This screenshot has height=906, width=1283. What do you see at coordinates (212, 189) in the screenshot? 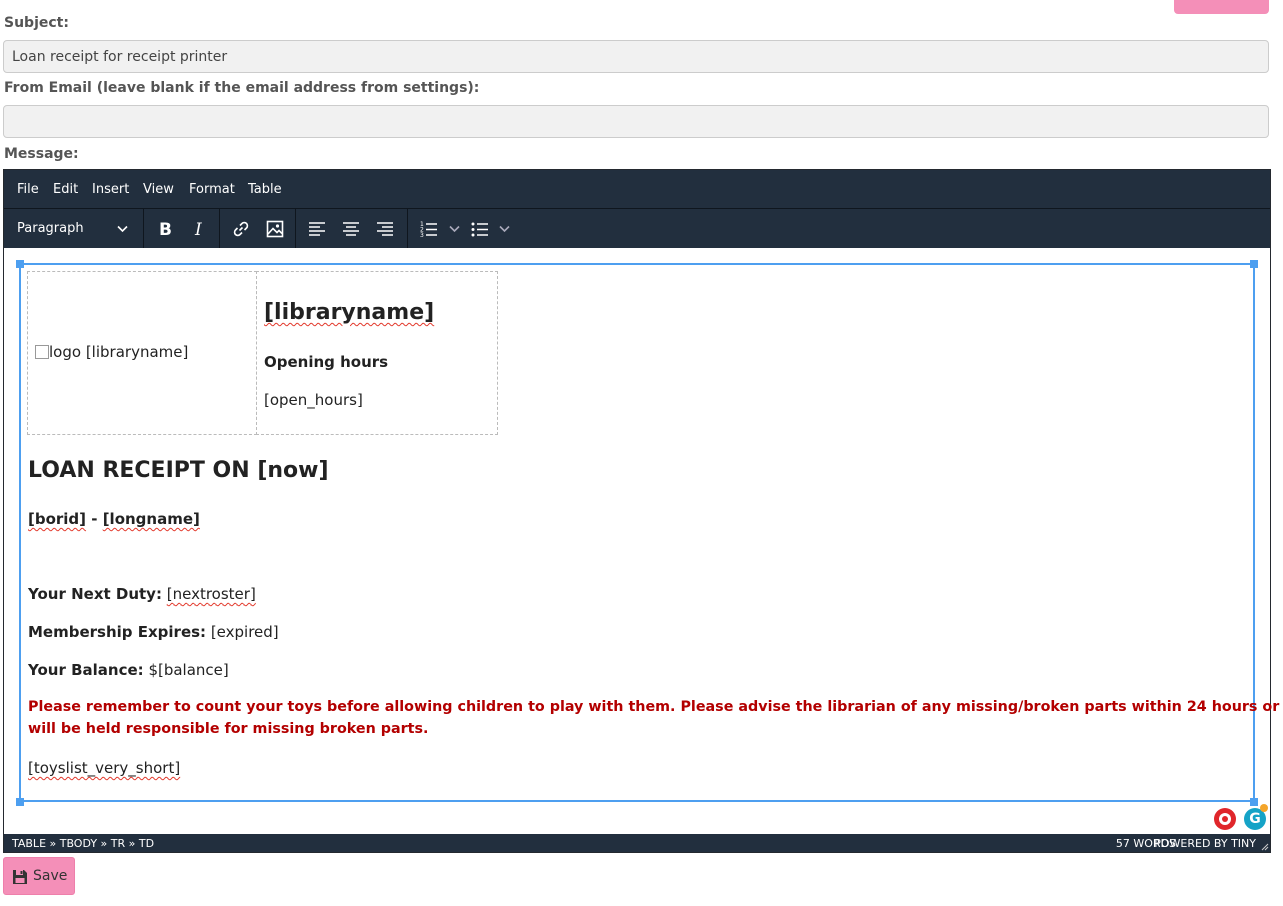
I see `menu-format: Format` at bounding box center [212, 189].